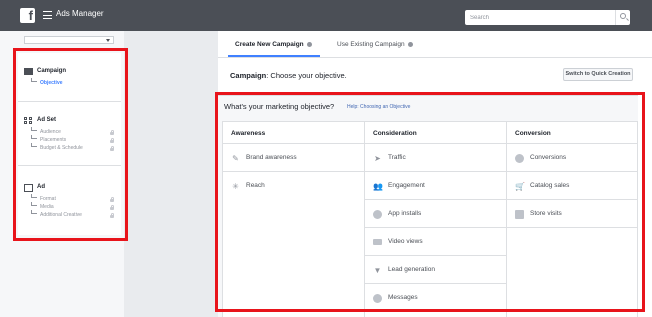 This screenshot has width=652, height=317. I want to click on ad-section: Ad Format Media Additional Creative, so click(69, 200).